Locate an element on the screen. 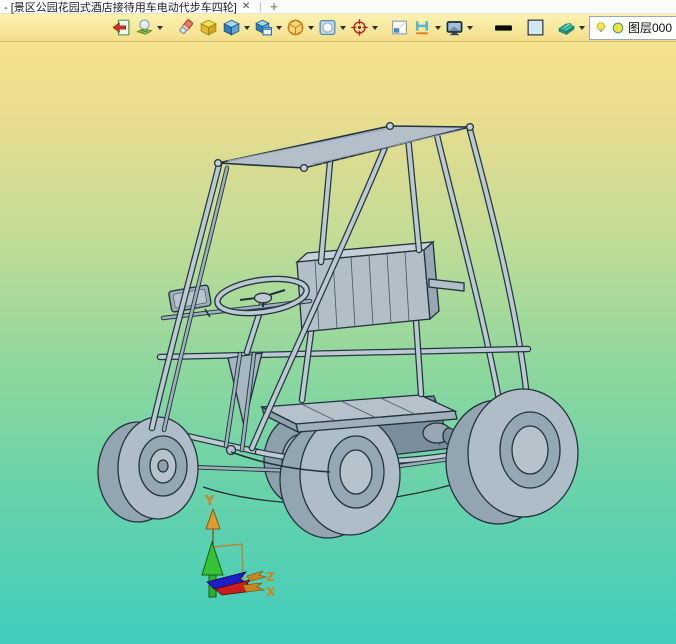 This screenshot has height=644, width=676. display-icon is located at coordinates (454, 28).